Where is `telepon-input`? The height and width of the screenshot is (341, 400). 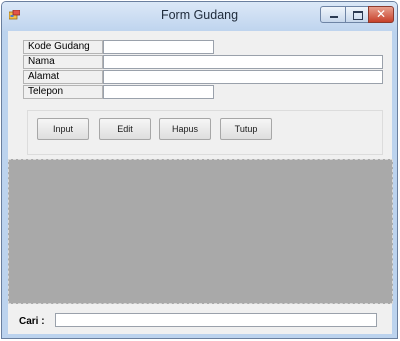
telepon-input is located at coordinates (158, 92).